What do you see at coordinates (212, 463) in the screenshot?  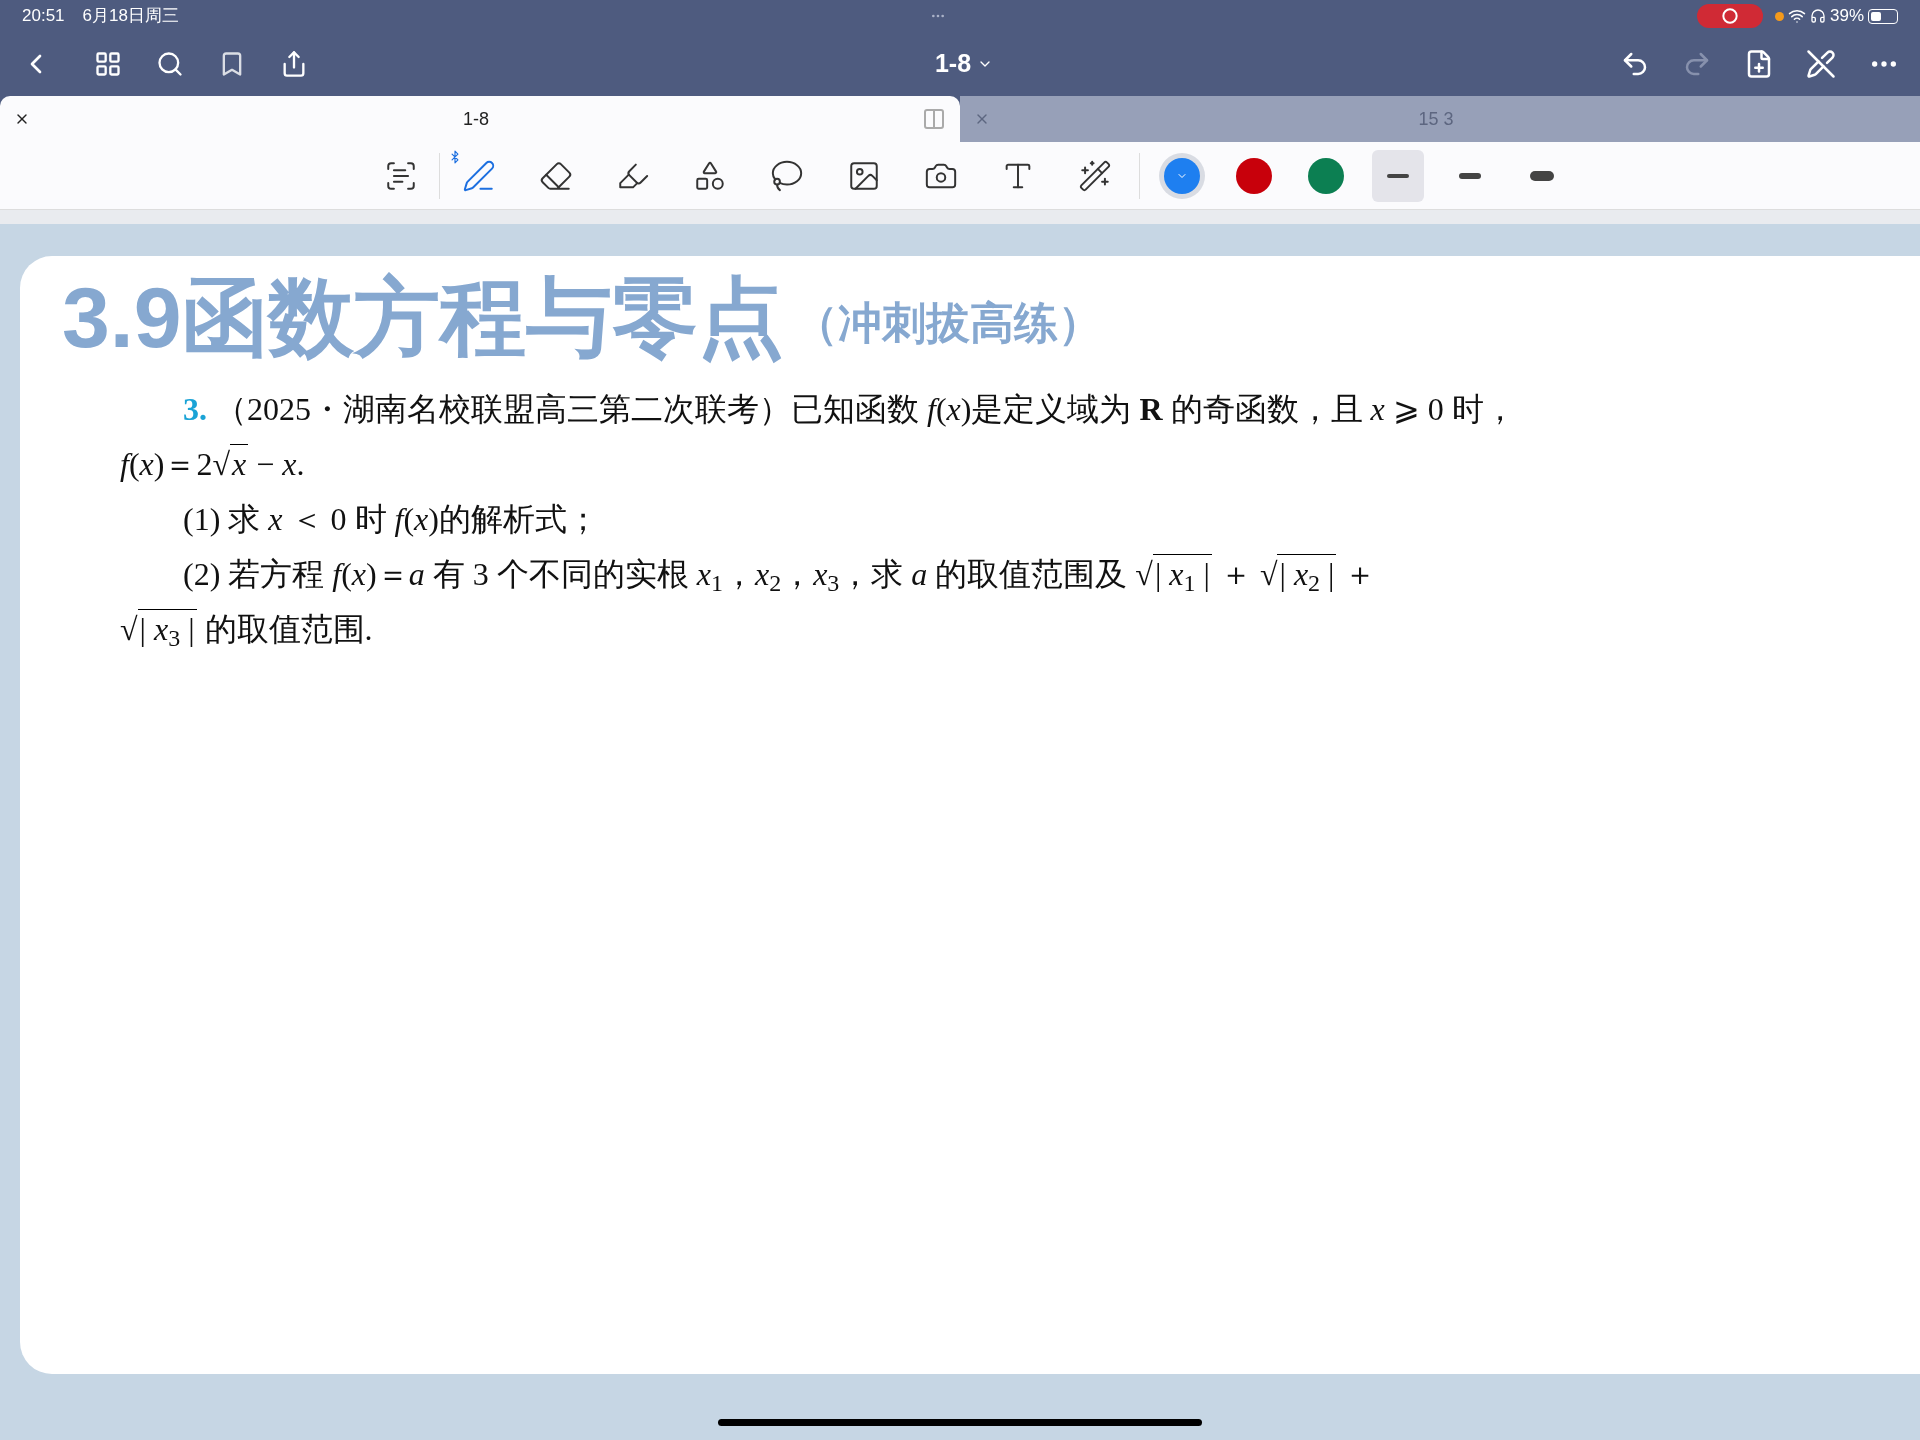 I see `problem-text: f(x)＝2√x − x.` at bounding box center [212, 463].